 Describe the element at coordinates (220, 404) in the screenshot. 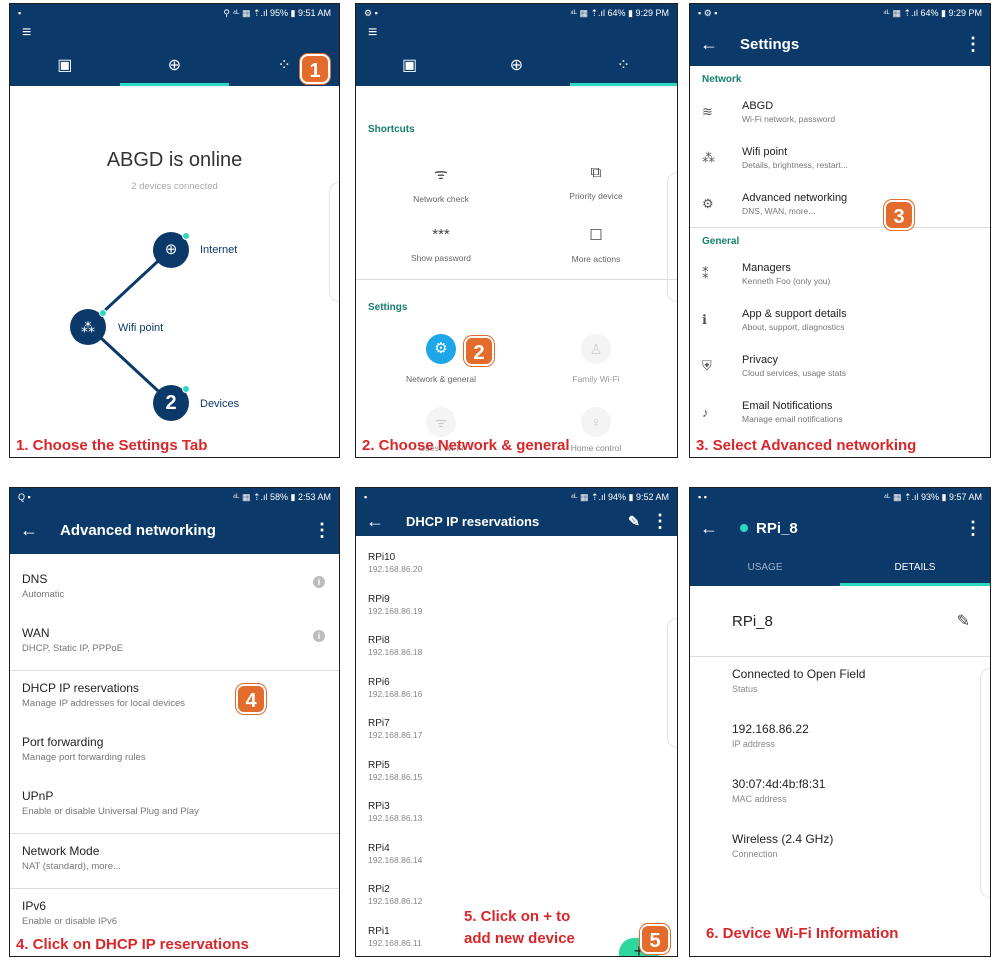

I see `devices-label: Devices` at that location.